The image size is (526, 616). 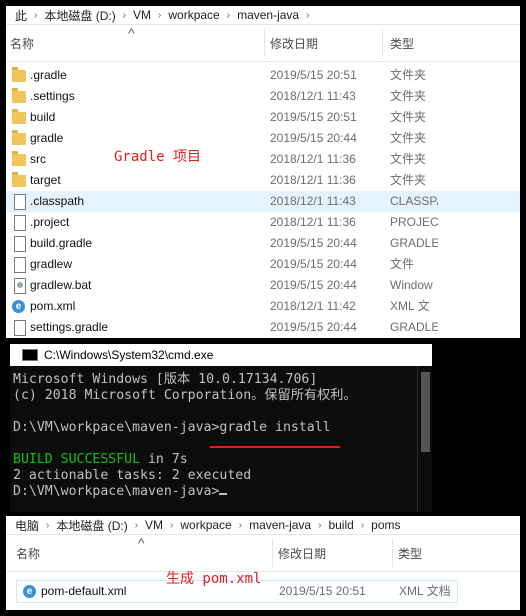 I want to click on console-line: D:\VM\workpace\maven-java>gradle install, so click(x=172, y=427).